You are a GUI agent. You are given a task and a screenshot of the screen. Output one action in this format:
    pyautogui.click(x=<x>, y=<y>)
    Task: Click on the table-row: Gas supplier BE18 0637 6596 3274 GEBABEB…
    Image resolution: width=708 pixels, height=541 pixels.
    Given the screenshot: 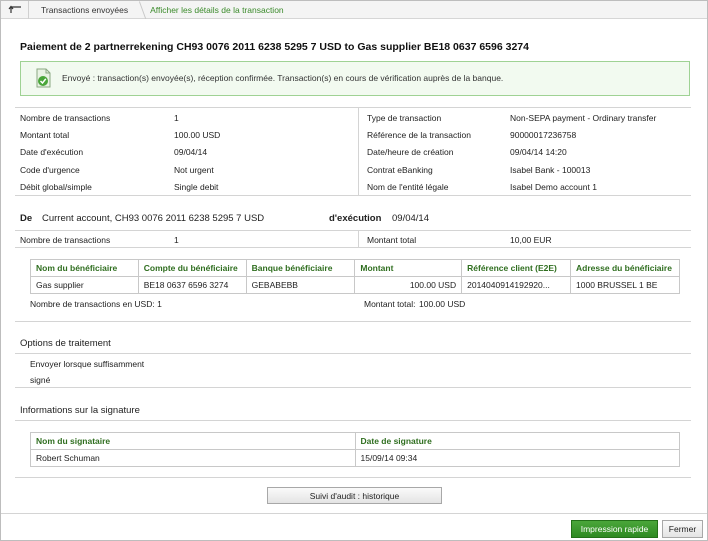 What is the action you would take?
    pyautogui.click(x=355, y=285)
    